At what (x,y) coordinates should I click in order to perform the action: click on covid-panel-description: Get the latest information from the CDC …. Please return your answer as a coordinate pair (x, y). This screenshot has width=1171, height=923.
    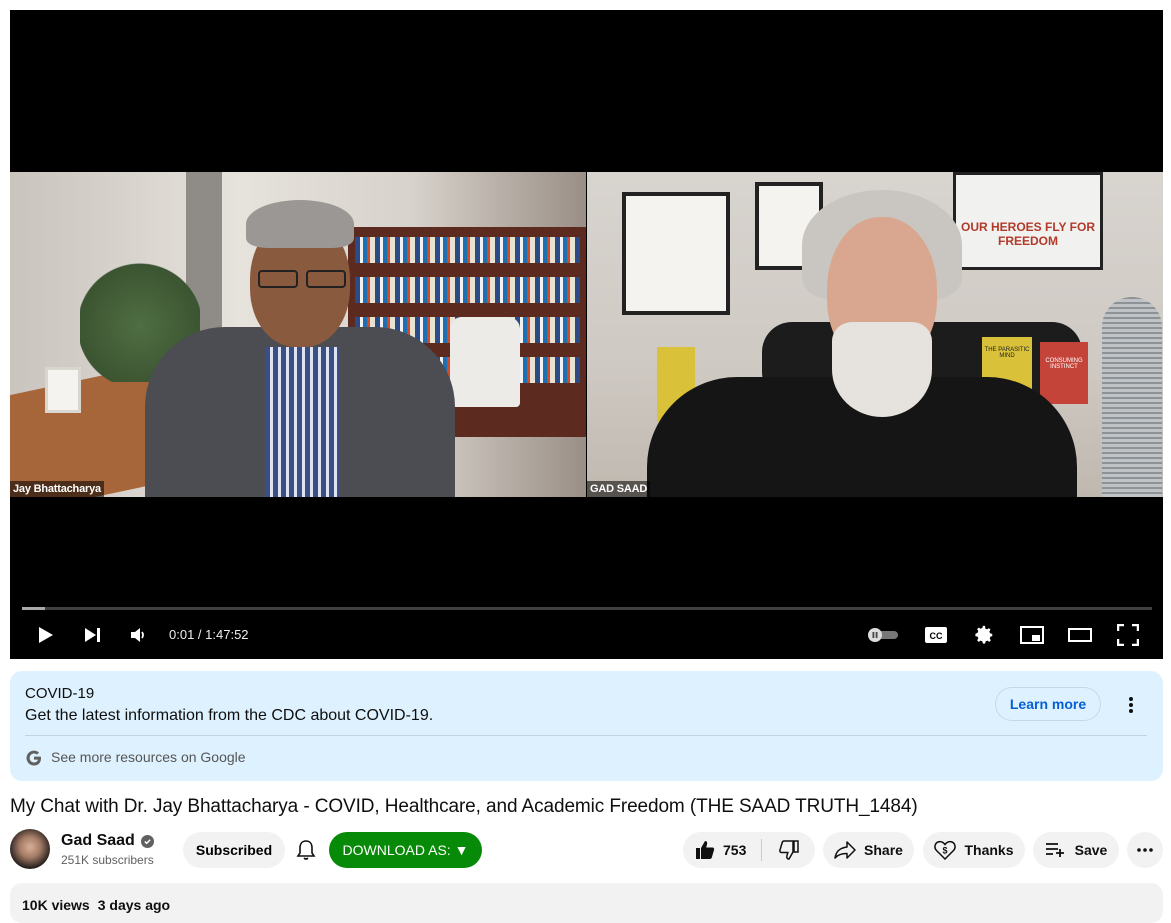
    Looking at the image, I should click on (229, 715).